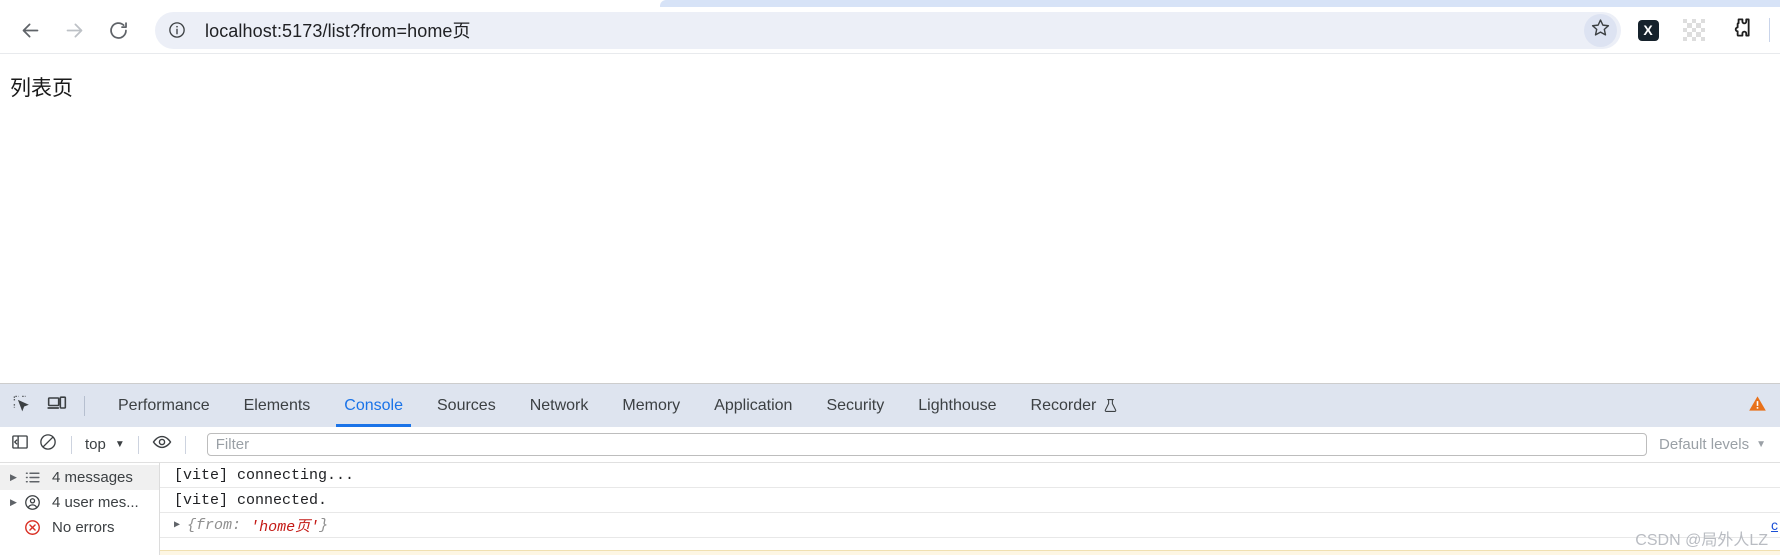 The image size is (1780, 555). I want to click on console-message-text: [vite] connected., so click(251, 500).